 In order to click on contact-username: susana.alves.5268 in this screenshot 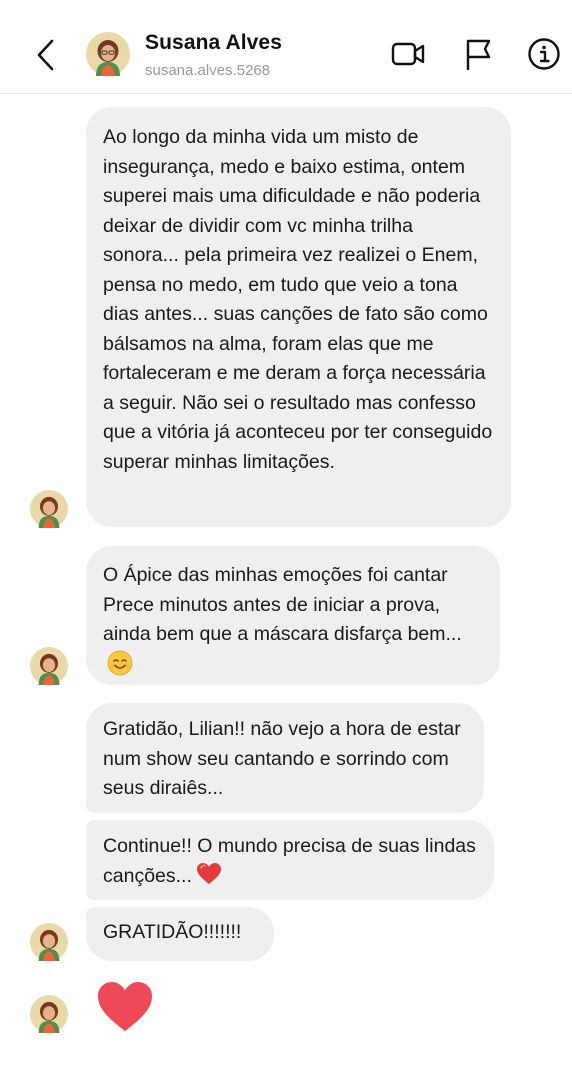, I will do `click(208, 70)`.